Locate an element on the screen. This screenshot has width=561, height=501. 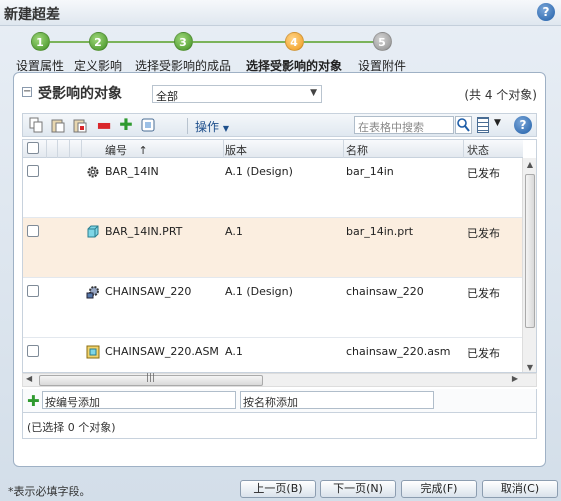
row-number: BAR_14IN.PRT is located at coordinates (143, 231).